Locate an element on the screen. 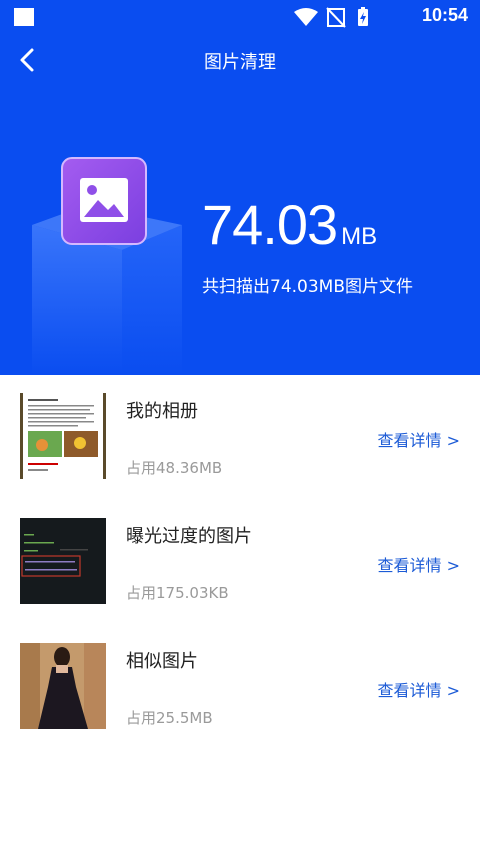 Image resolution: width=480 pixels, height=852 pixels. total-size: 74.03 MB is located at coordinates (289, 224).